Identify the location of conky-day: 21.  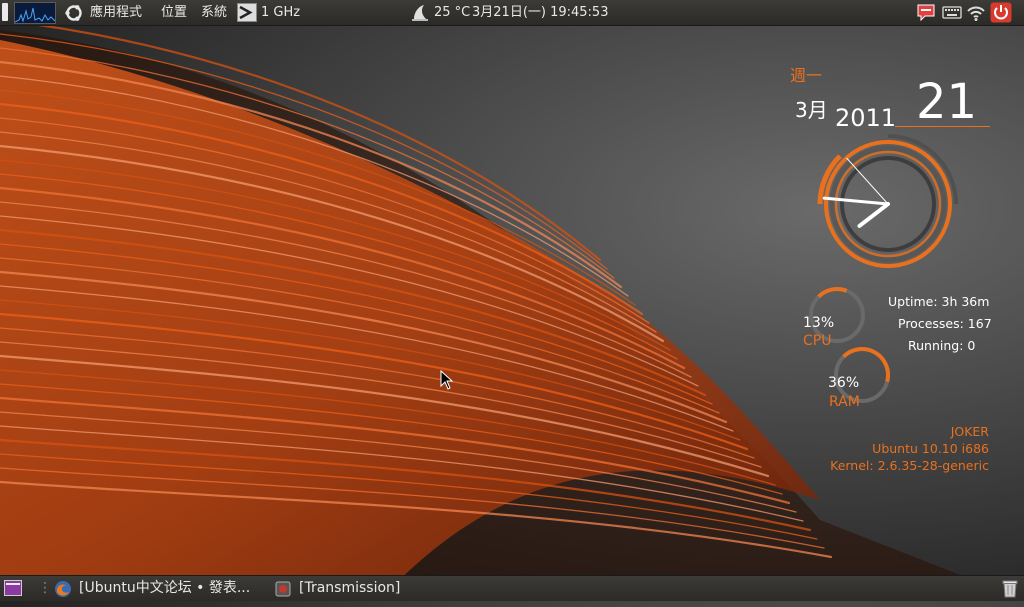
(947, 102).